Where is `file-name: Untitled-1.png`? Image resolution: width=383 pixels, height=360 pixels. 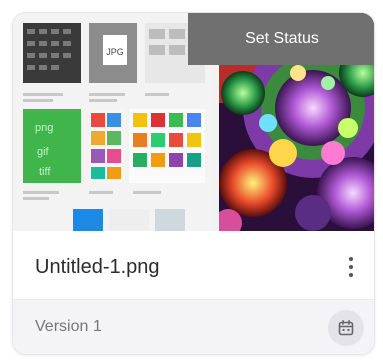
file-name: Untitled-1.png is located at coordinates (97, 267).